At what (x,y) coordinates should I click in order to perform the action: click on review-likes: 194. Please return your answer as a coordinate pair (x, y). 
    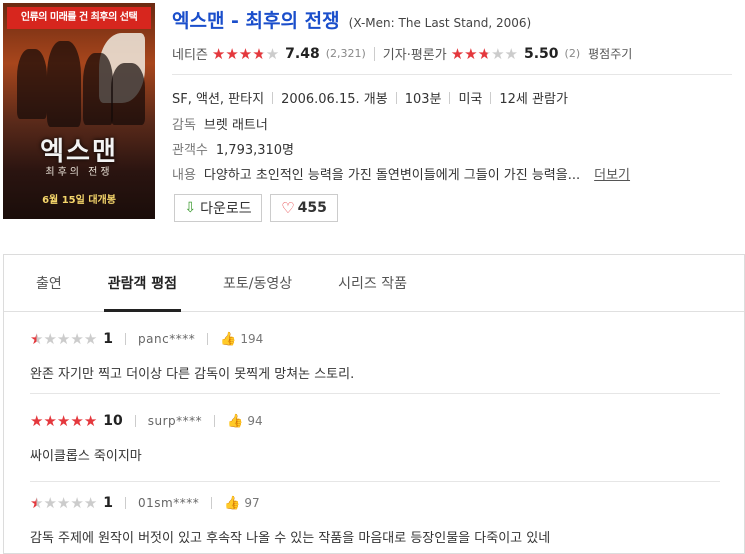
    Looking at the image, I should click on (252, 339).